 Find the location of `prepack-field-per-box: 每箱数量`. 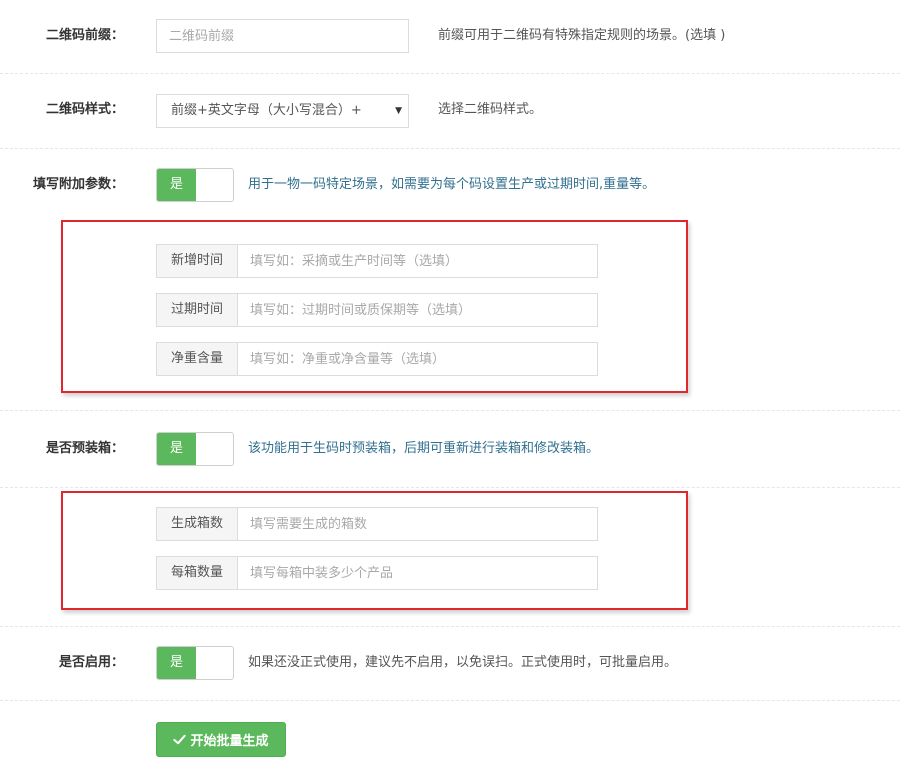

prepack-field-per-box: 每箱数量 is located at coordinates (377, 573).